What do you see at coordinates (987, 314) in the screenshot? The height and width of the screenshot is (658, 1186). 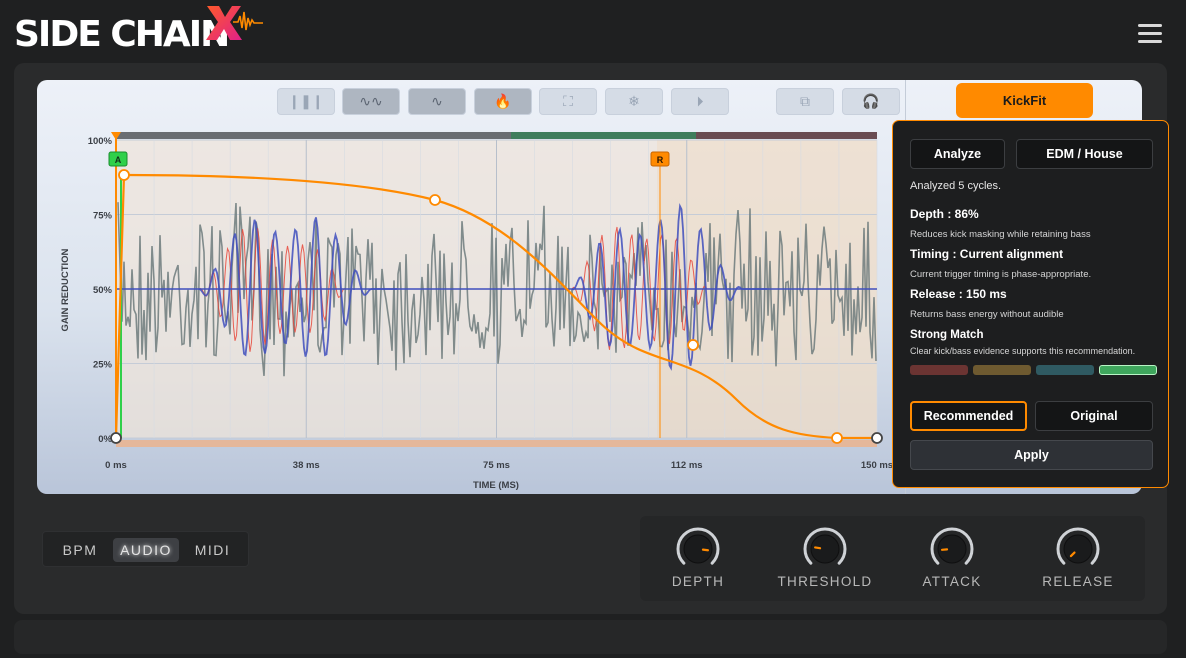 I see `release-description: Returns bass energy without audible` at bounding box center [987, 314].